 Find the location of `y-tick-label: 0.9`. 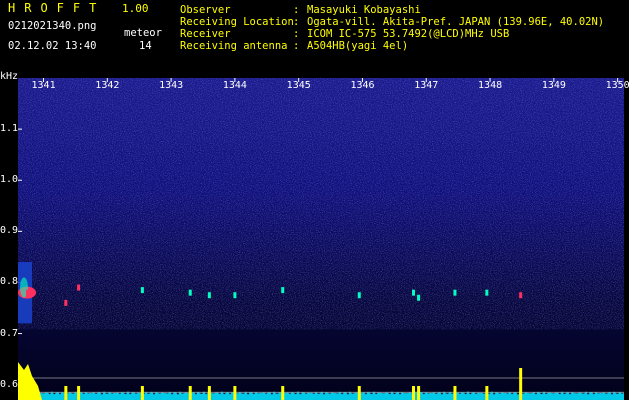

y-tick-label: 0.9 is located at coordinates (9, 231).